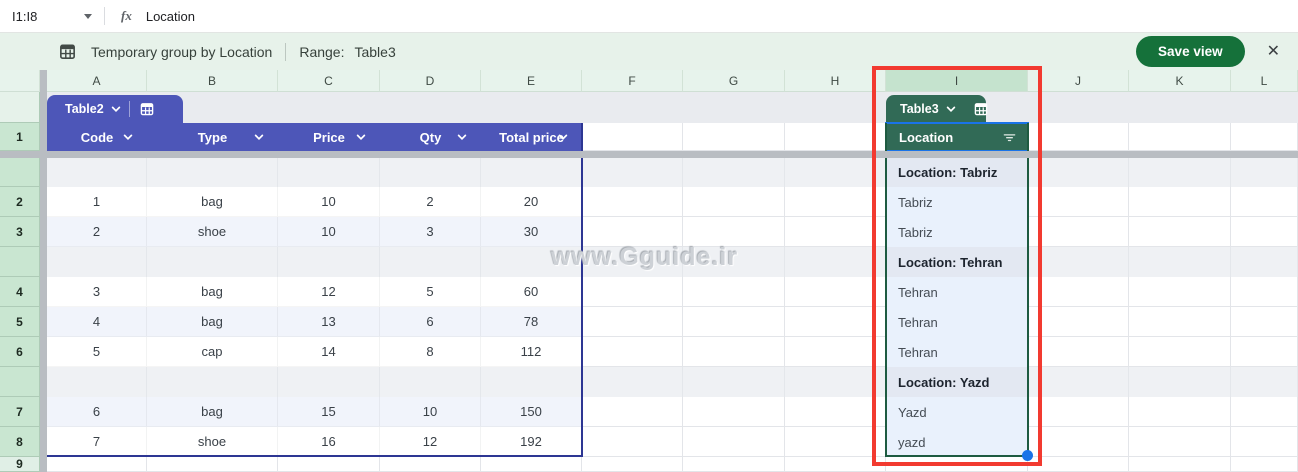 The image size is (1298, 472). What do you see at coordinates (1078, 202) in the screenshot?
I see `cell-J2` at bounding box center [1078, 202].